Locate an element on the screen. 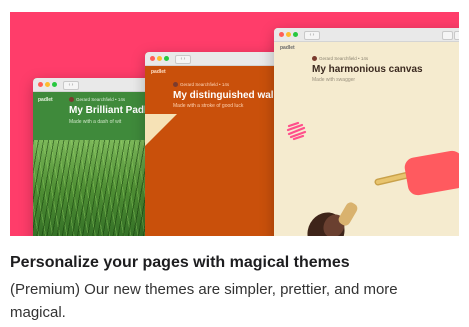 The image size is (469, 327). decorative-shape is located at coordinates (161, 130).